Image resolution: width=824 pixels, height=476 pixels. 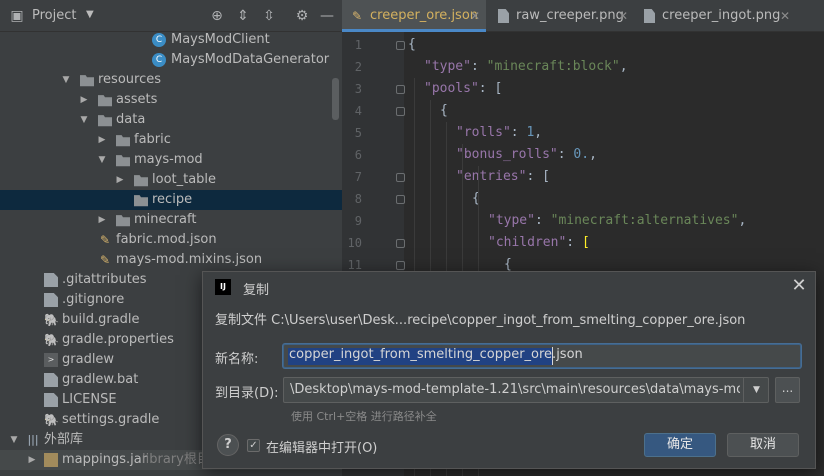 I want to click on tree-item-label: .gitattributes, so click(x=104, y=279).